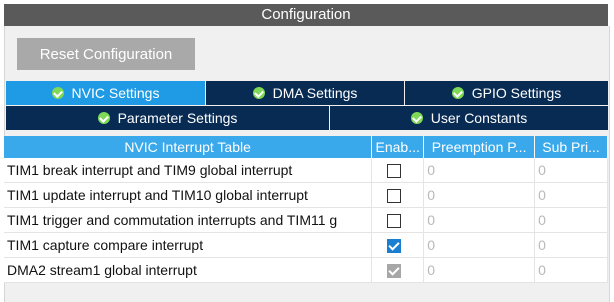  I want to click on tab-user-constants: User Constants, so click(469, 118).